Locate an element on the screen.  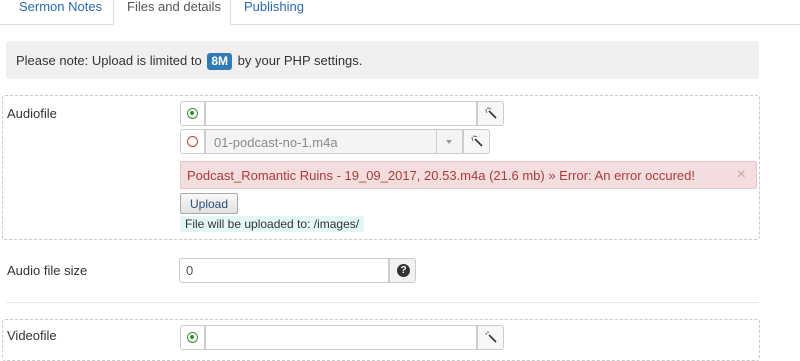
question-circle-icon: ? is located at coordinates (403, 270).